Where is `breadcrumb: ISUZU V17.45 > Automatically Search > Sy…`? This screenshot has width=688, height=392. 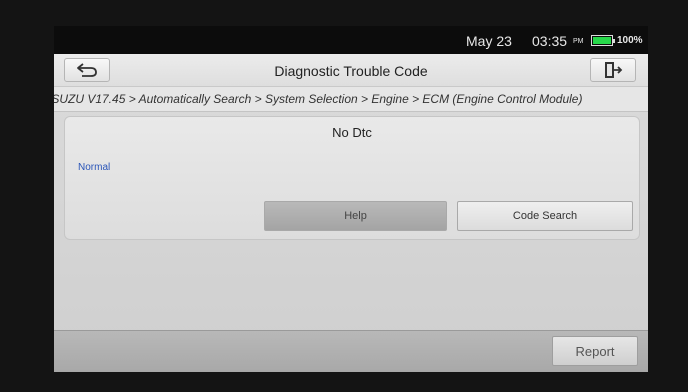
breadcrumb: ISUZU V17.45 > Automatically Search > Sy… is located at coordinates (351, 99).